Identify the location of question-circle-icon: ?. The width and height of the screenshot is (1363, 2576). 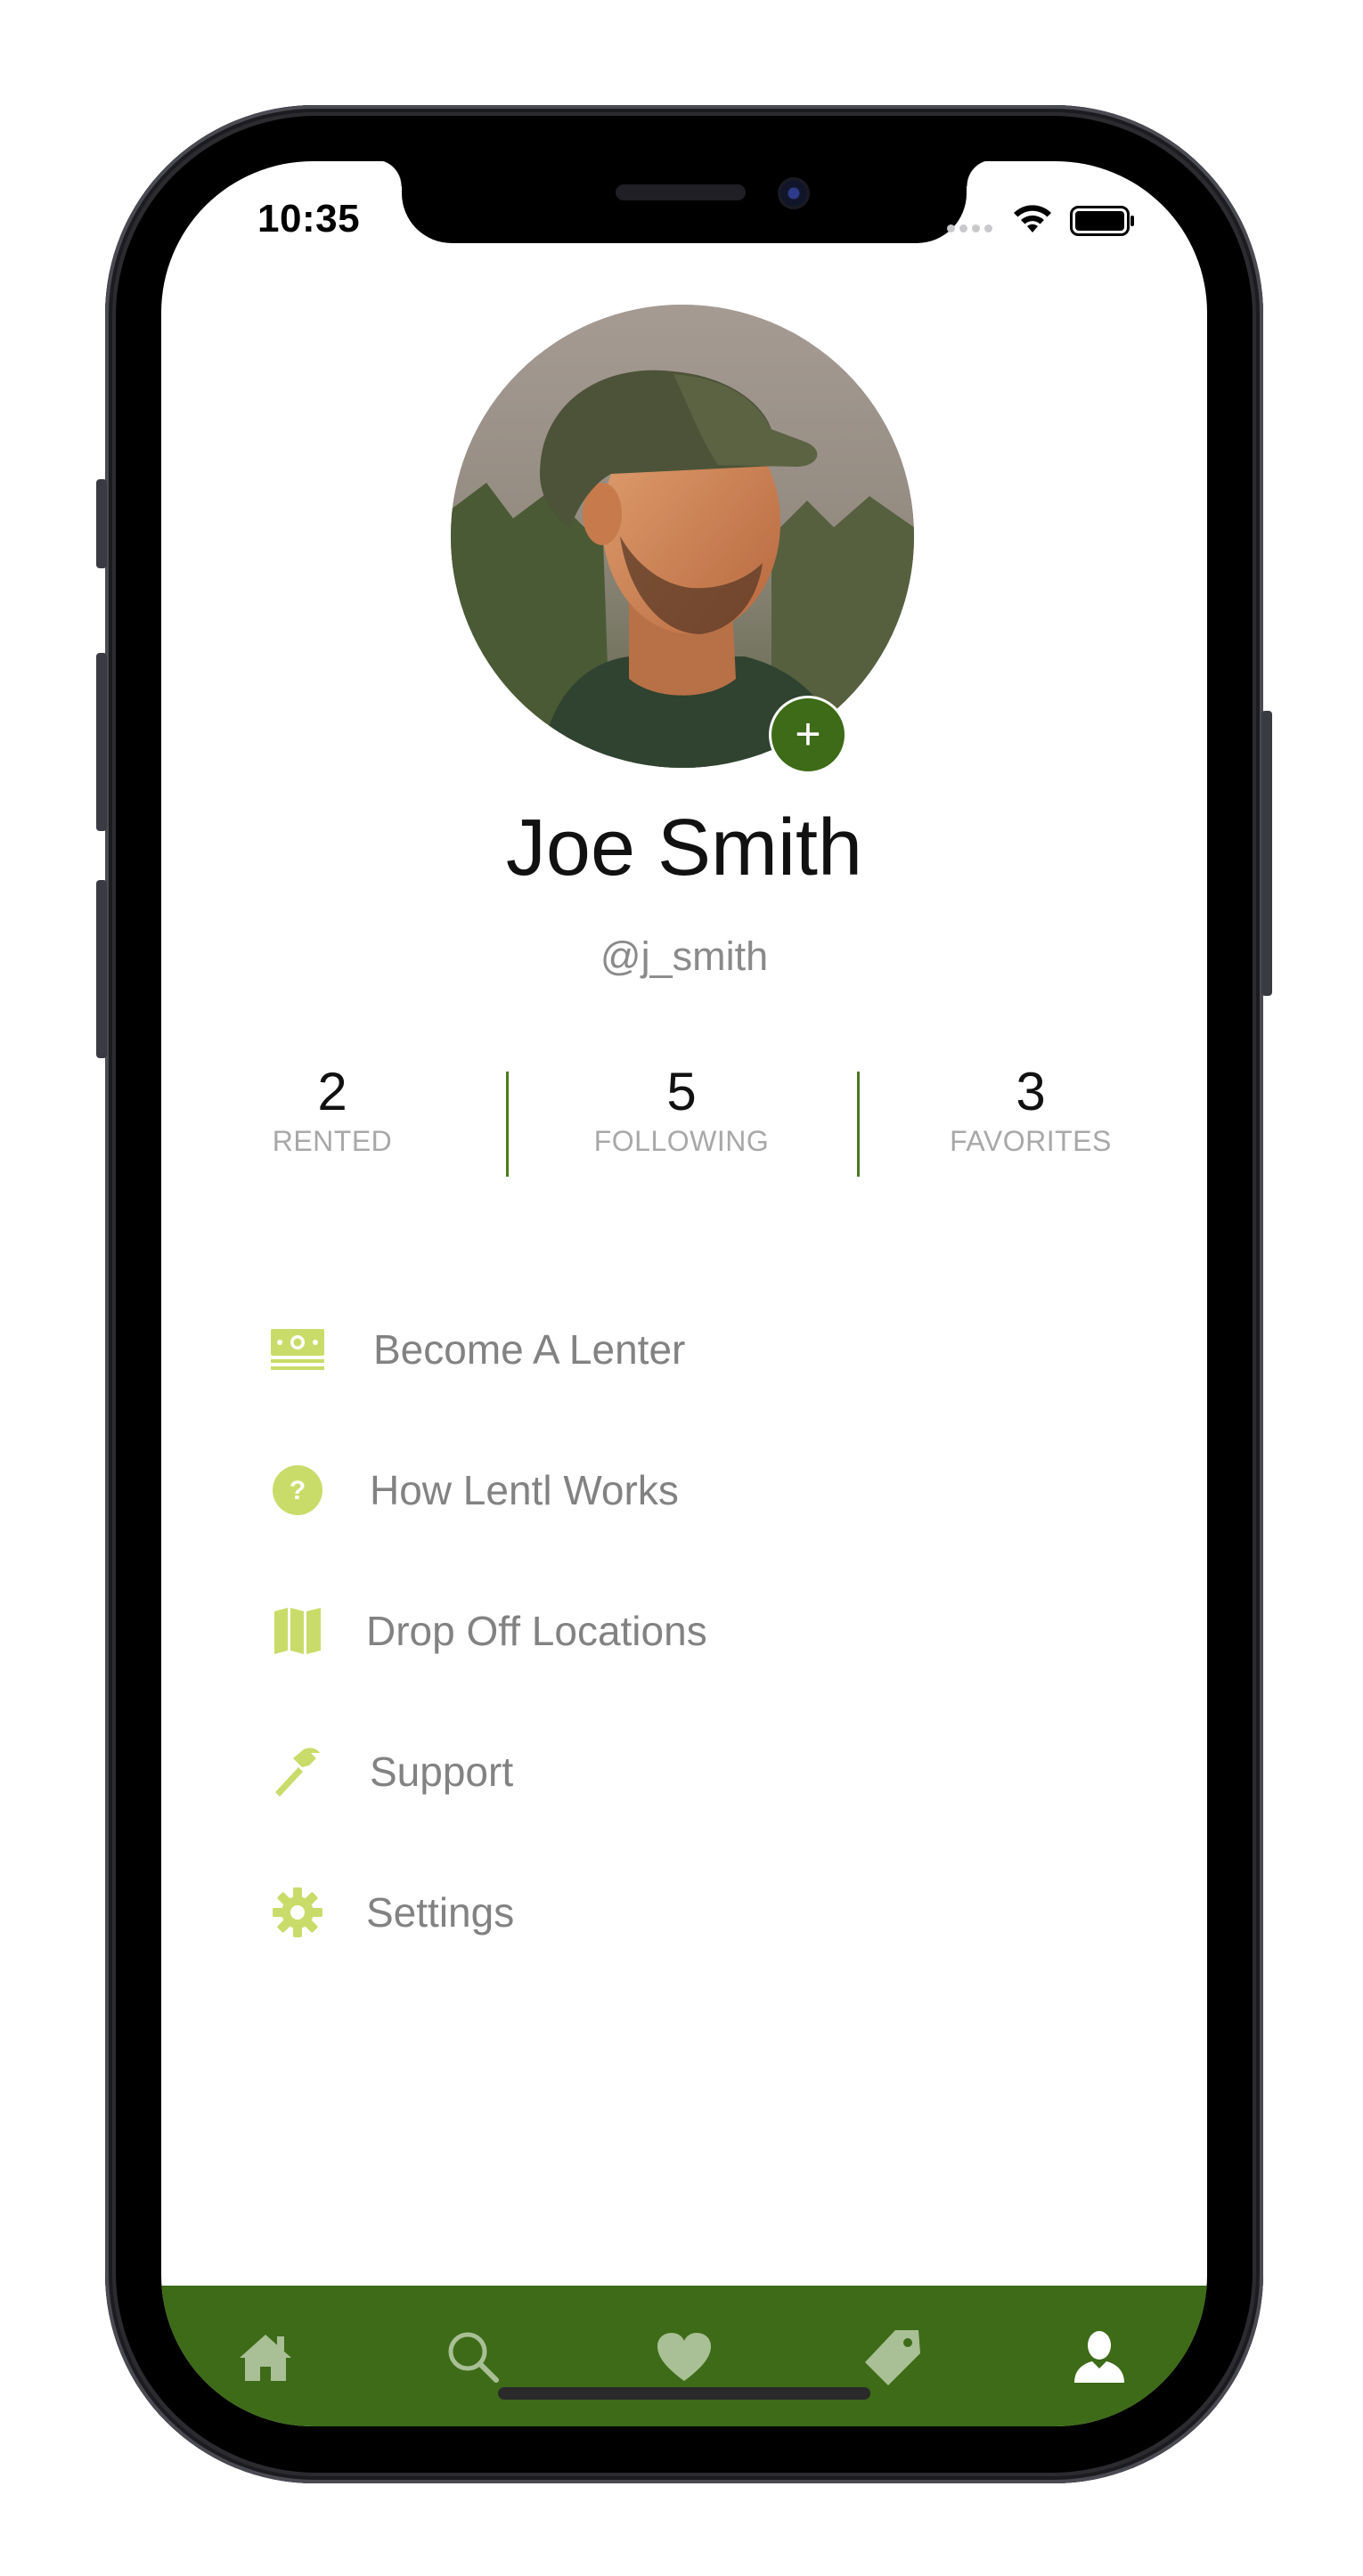
(298, 1491).